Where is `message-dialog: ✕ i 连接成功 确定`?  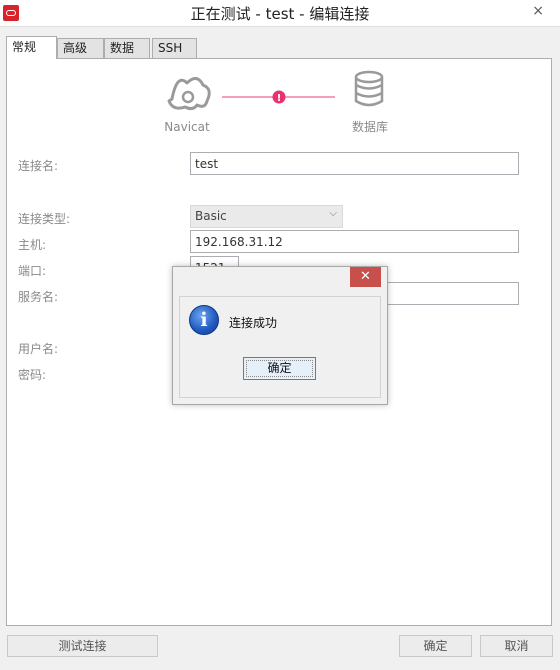
message-dialog: ✕ i 连接成功 确定 is located at coordinates (280, 335).